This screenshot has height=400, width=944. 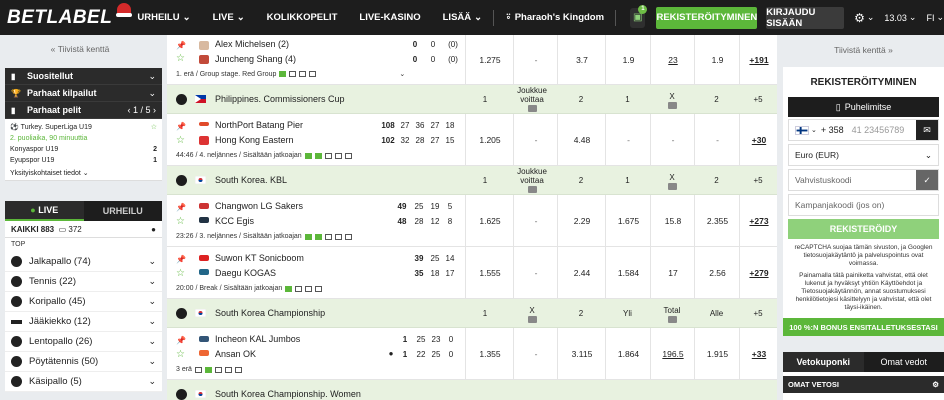 I want to click on odd-yli: 1.864, so click(x=627, y=353).